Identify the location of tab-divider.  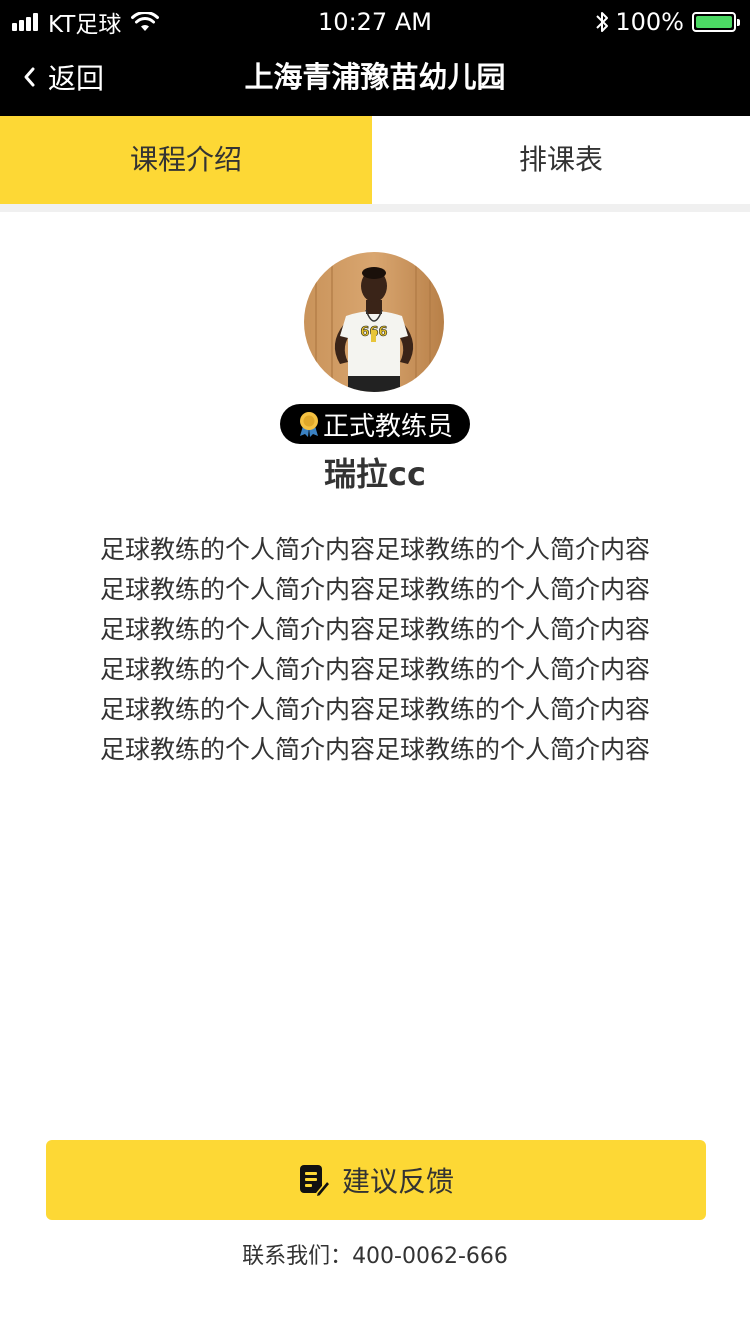
(375, 208).